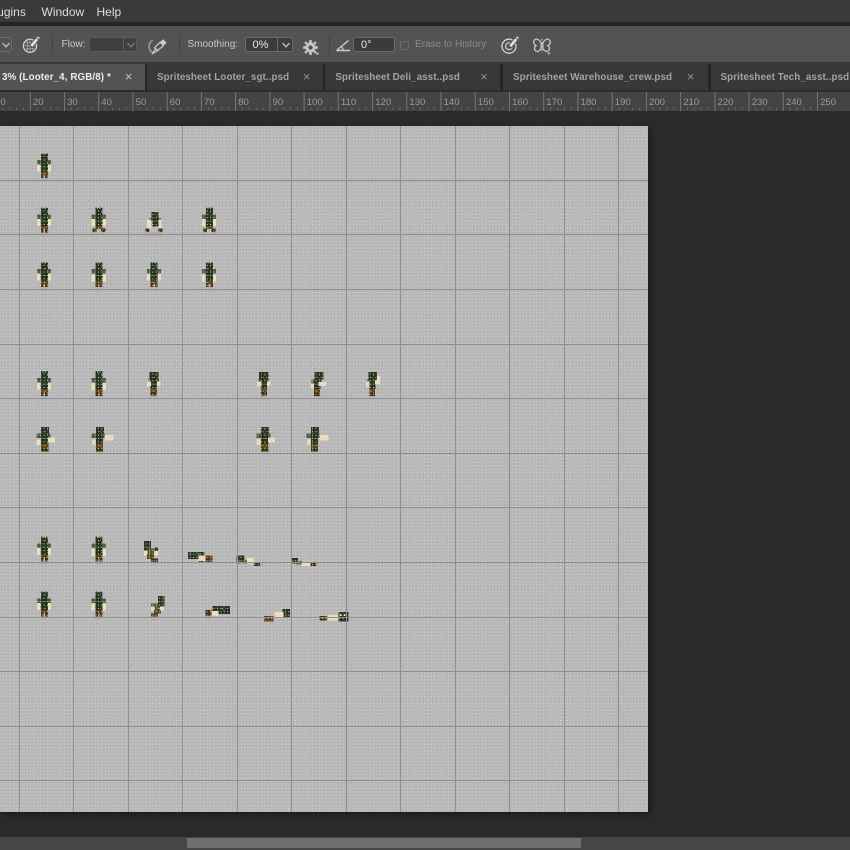 Image resolution: width=850 pixels, height=850 pixels. What do you see at coordinates (623, 102) in the screenshot?
I see `svg-text: 190` at bounding box center [623, 102].